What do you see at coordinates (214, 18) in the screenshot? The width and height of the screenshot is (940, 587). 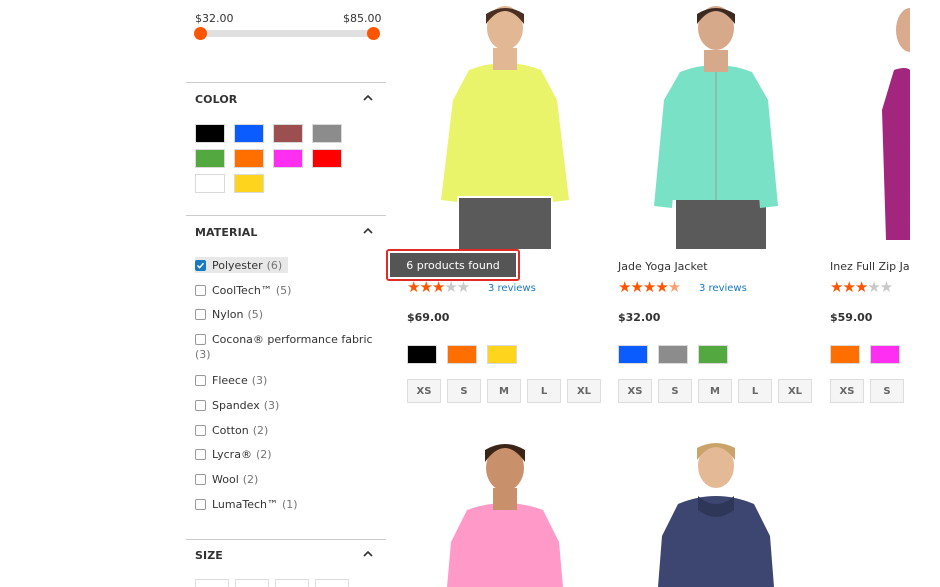 I see `price-min-label: $32.00` at bounding box center [214, 18].